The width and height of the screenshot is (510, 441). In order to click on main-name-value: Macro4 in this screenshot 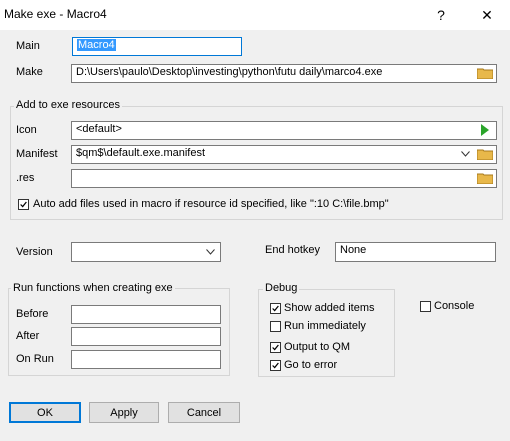, I will do `click(96, 45)`.